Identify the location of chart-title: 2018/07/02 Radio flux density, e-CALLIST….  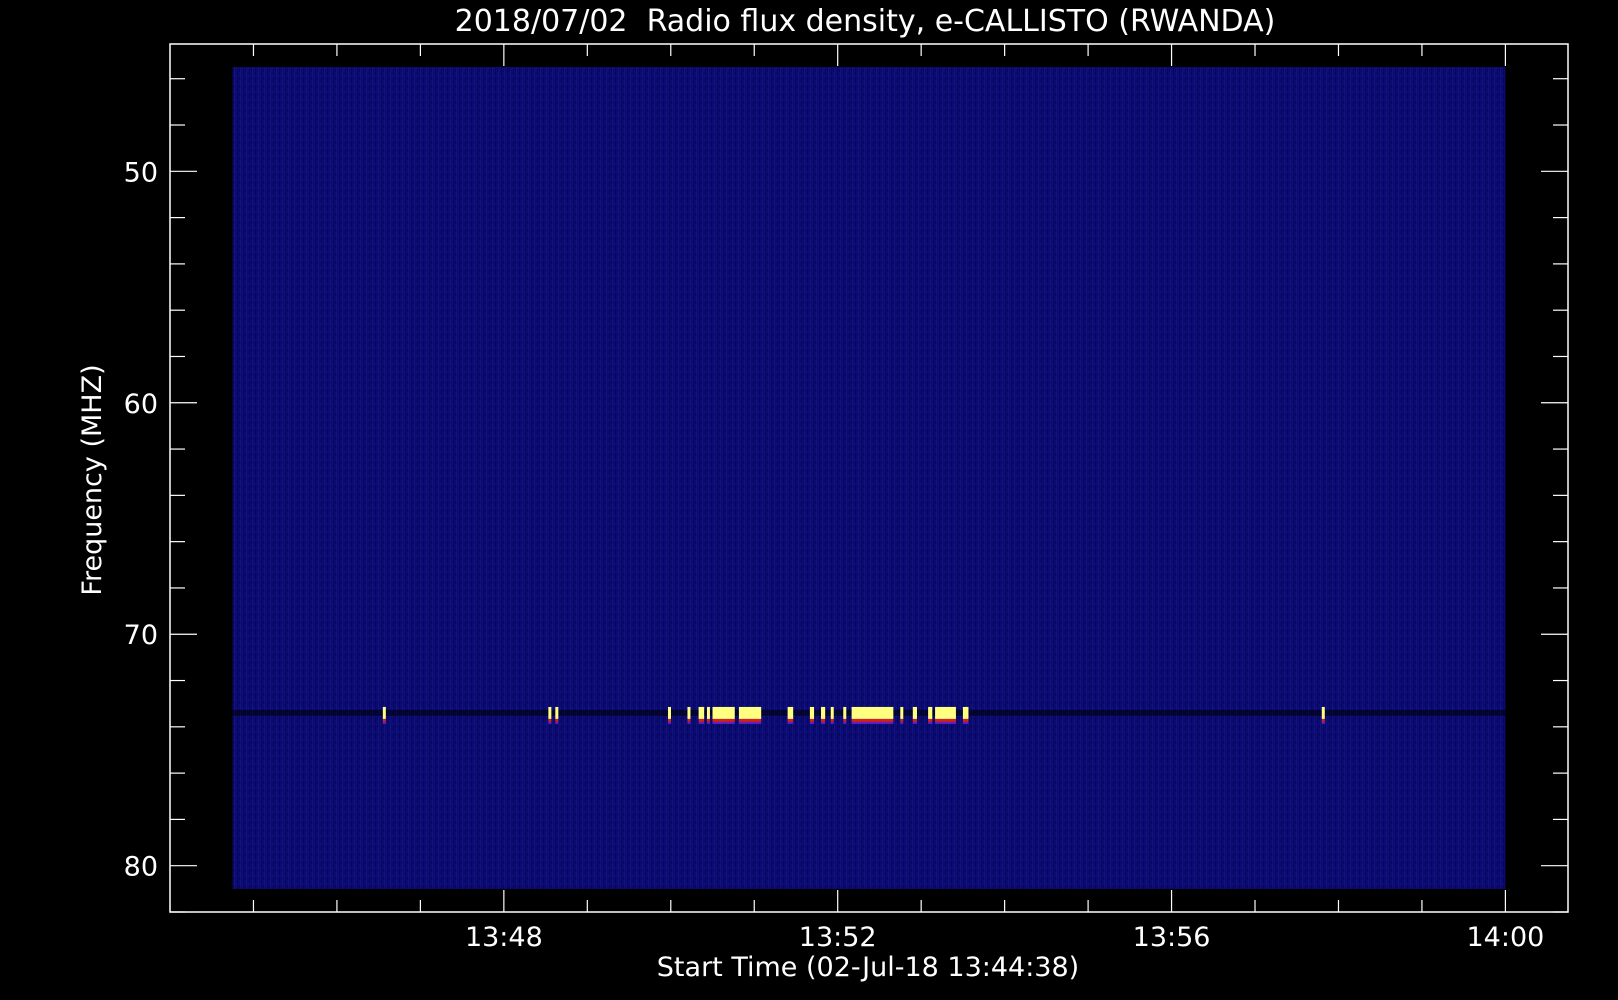
(865, 21).